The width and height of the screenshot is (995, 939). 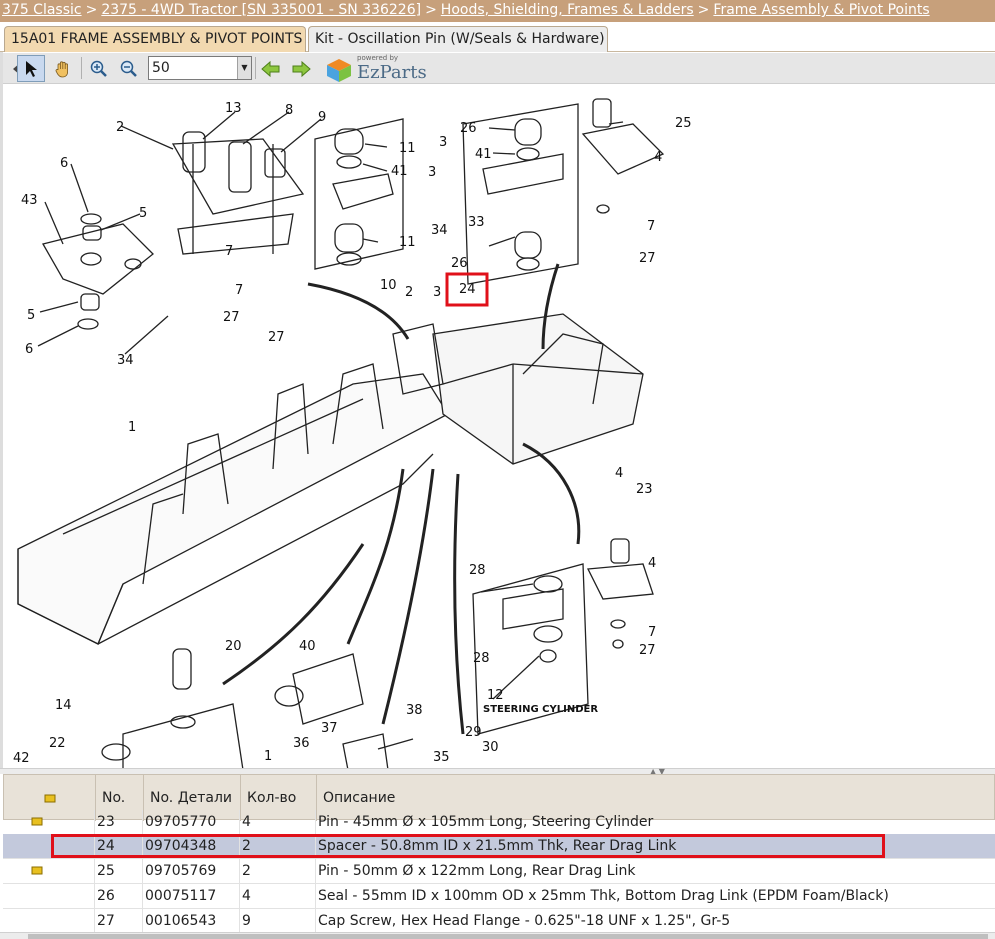 What do you see at coordinates (508, 936) in the screenshot?
I see `scrollbar-thumb` at bounding box center [508, 936].